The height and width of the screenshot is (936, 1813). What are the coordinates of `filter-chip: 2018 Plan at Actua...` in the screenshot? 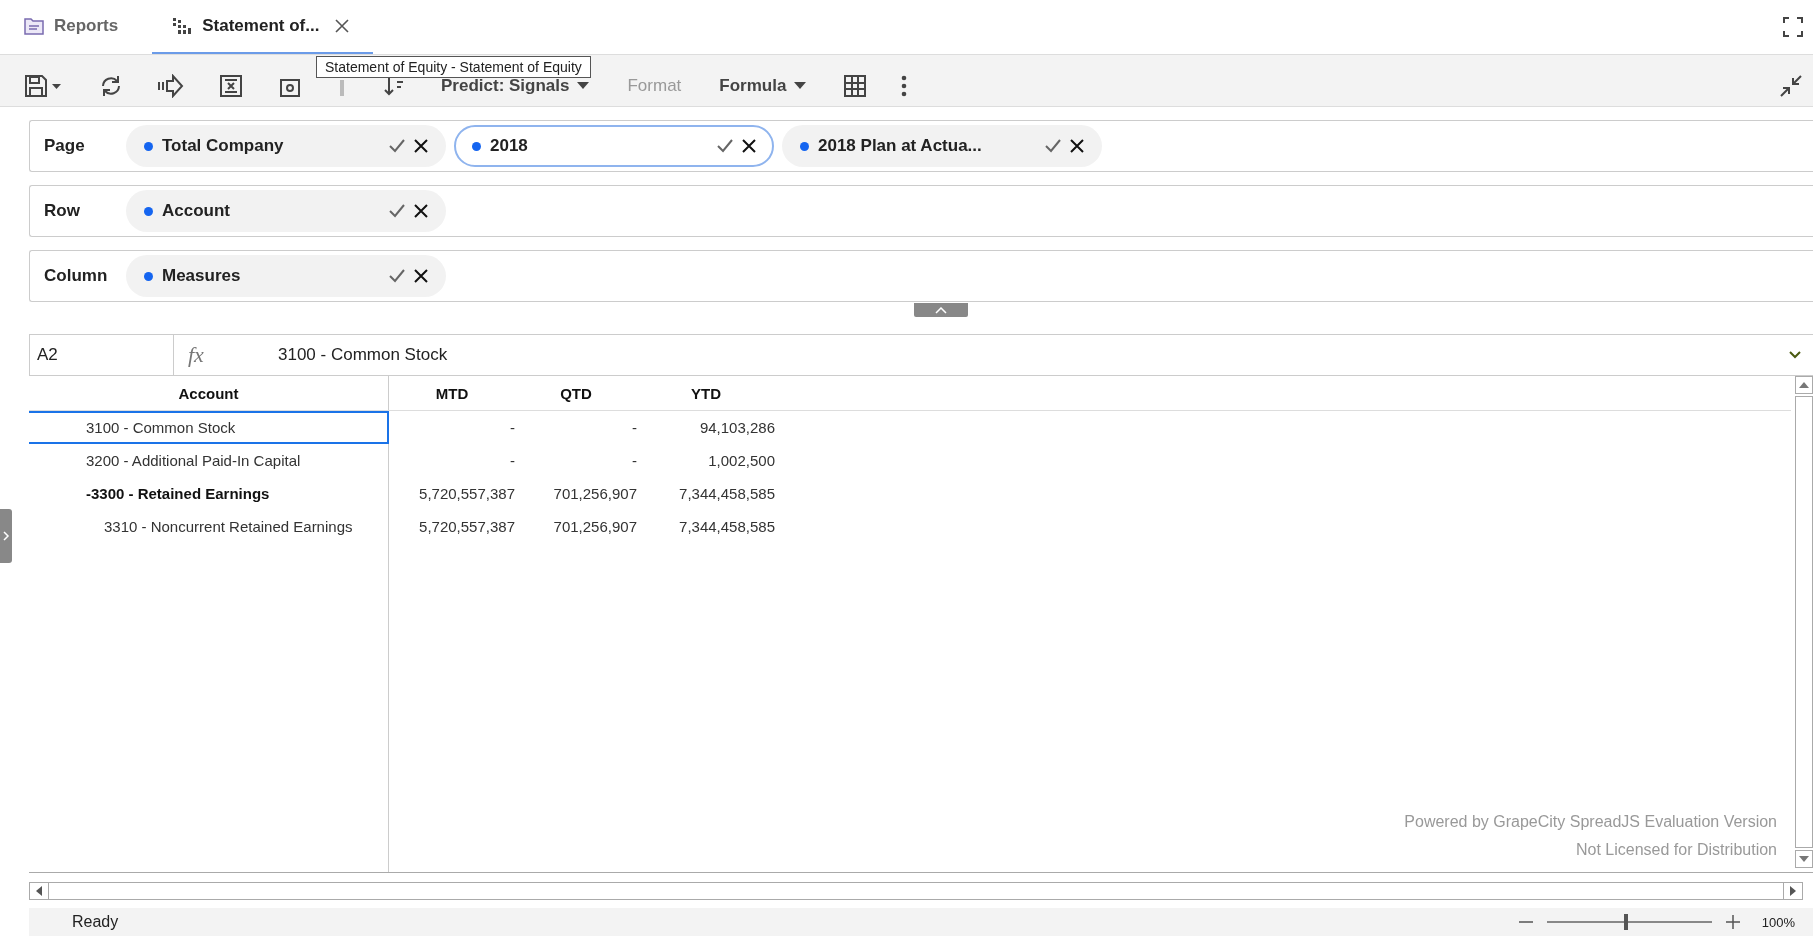 It's located at (942, 146).